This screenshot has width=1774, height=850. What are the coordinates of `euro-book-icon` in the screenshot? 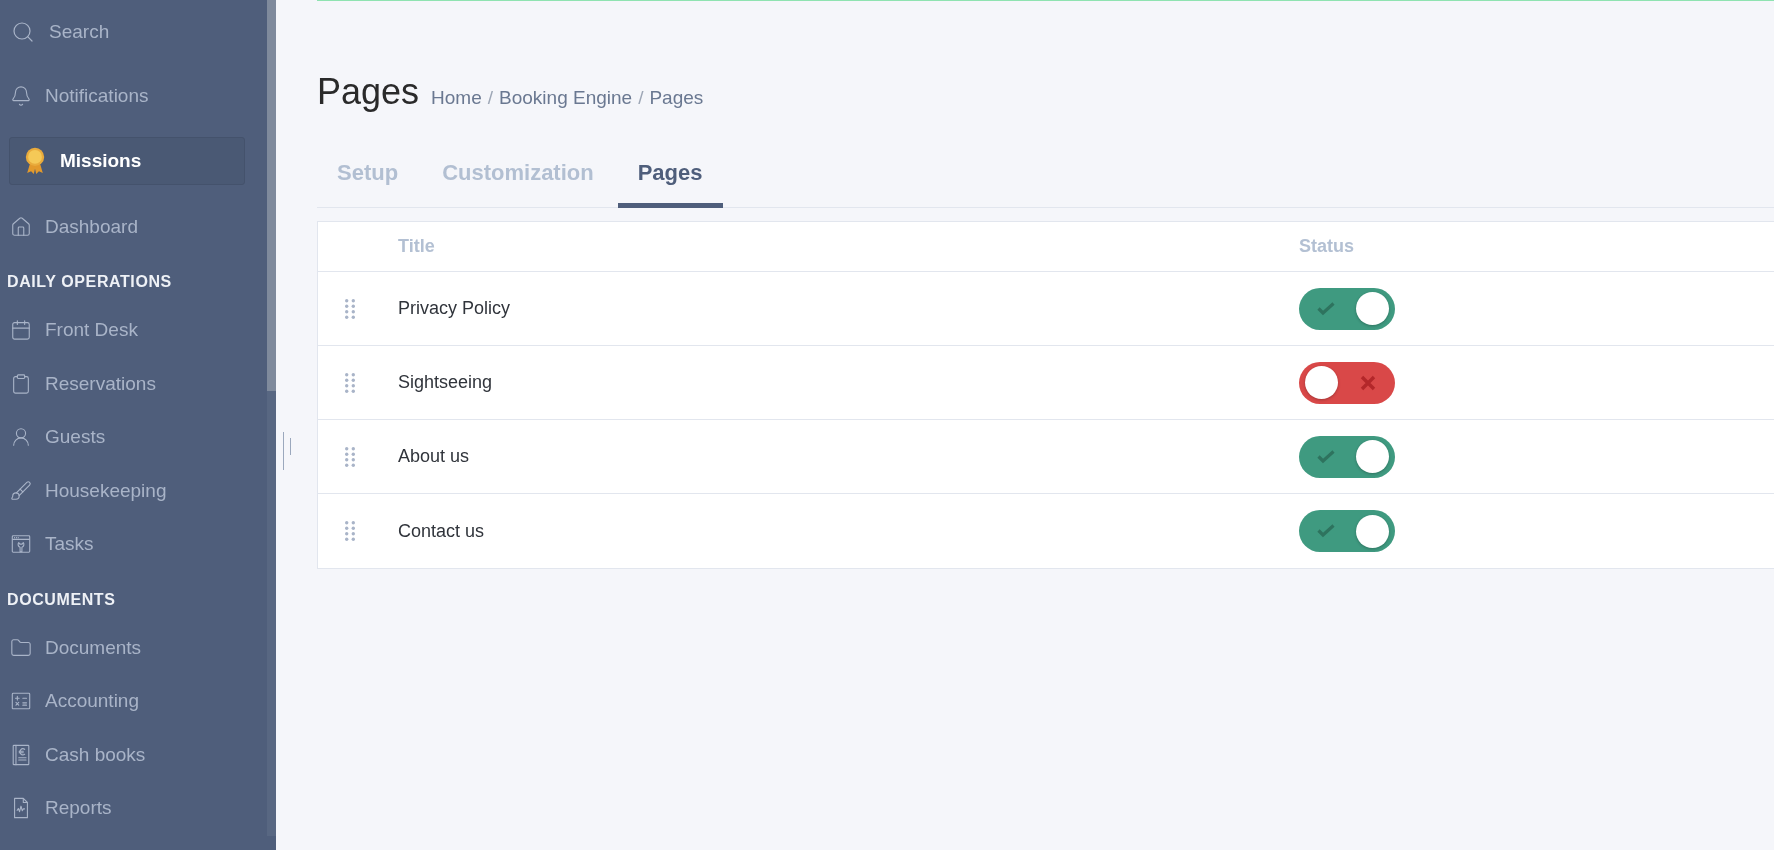 It's located at (21, 754).